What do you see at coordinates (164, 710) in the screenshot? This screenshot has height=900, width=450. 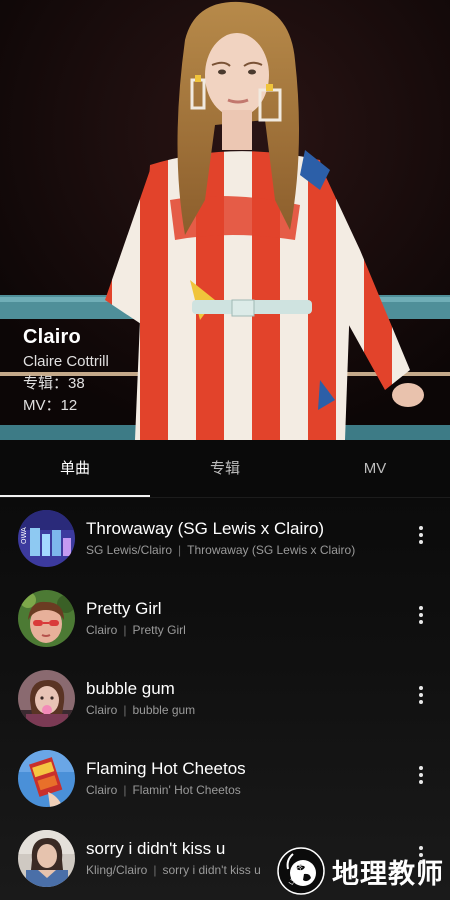 I see `song-album: bubble gum` at bounding box center [164, 710].